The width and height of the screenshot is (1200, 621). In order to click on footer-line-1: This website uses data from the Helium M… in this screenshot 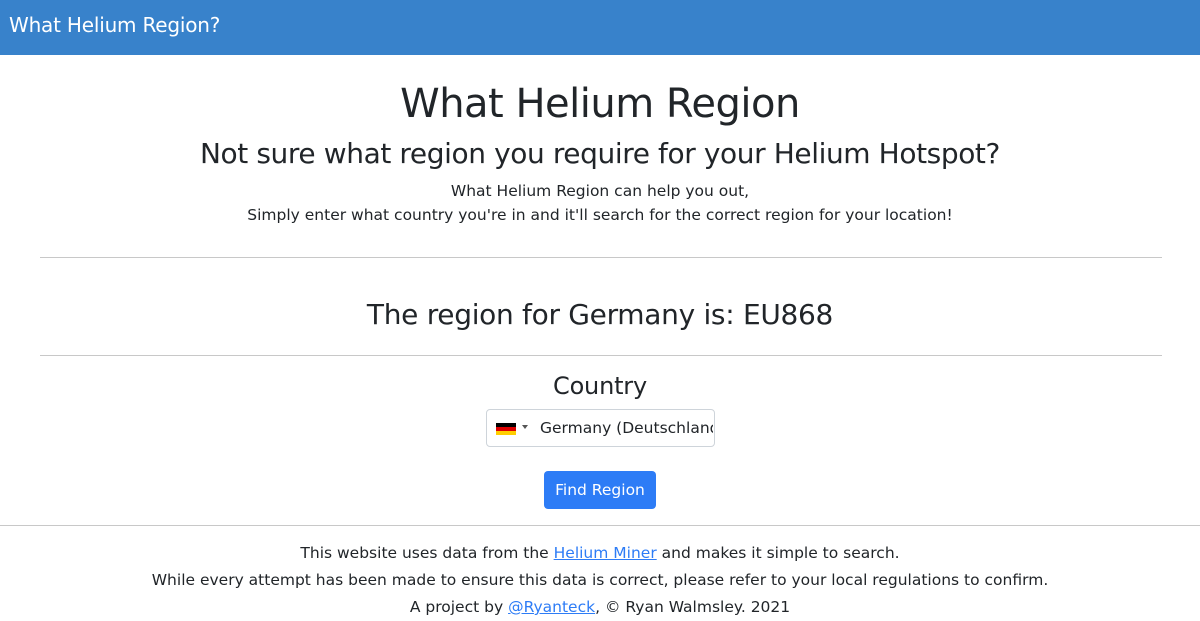, I will do `click(600, 553)`.